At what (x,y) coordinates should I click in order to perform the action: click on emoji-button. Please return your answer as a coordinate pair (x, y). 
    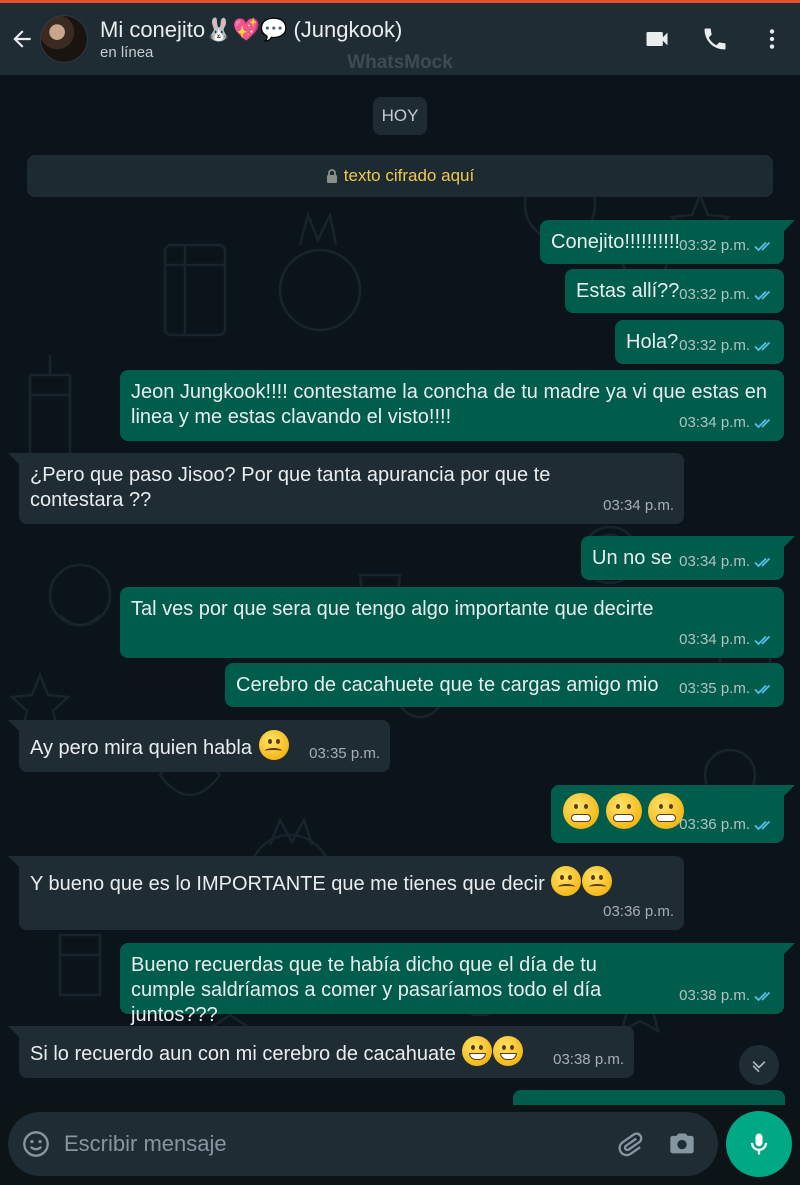
    Looking at the image, I should click on (36, 1144).